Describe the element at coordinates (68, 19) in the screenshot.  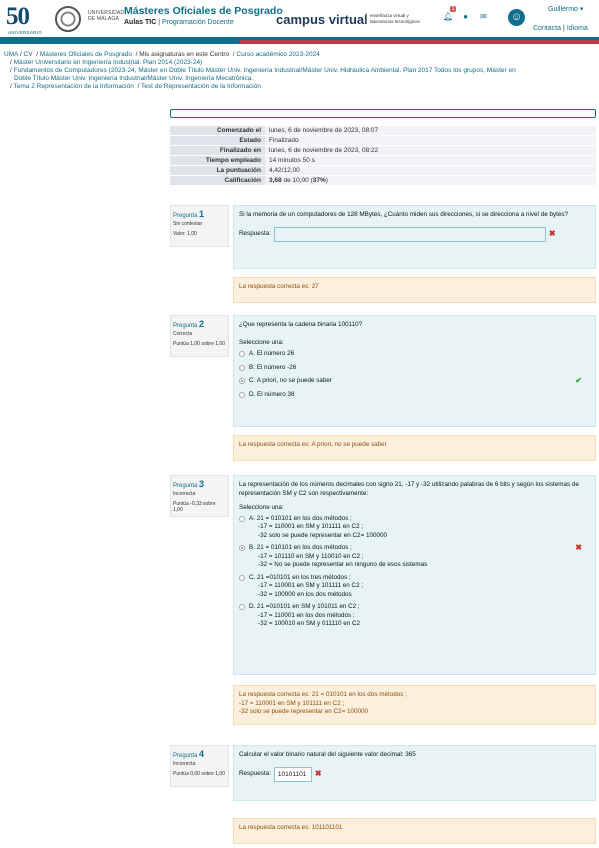
I see `university-seal-icon` at that location.